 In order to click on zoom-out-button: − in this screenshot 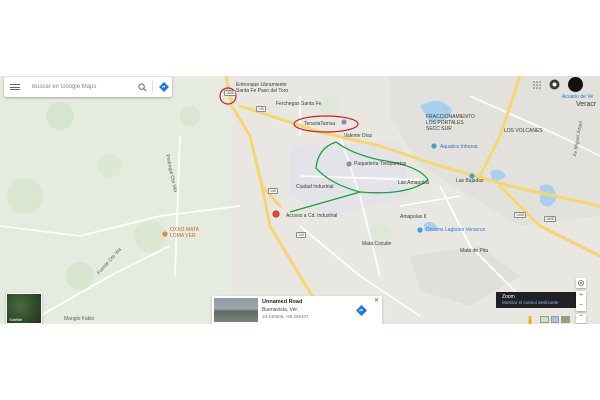, I will do `click(581, 306)`.